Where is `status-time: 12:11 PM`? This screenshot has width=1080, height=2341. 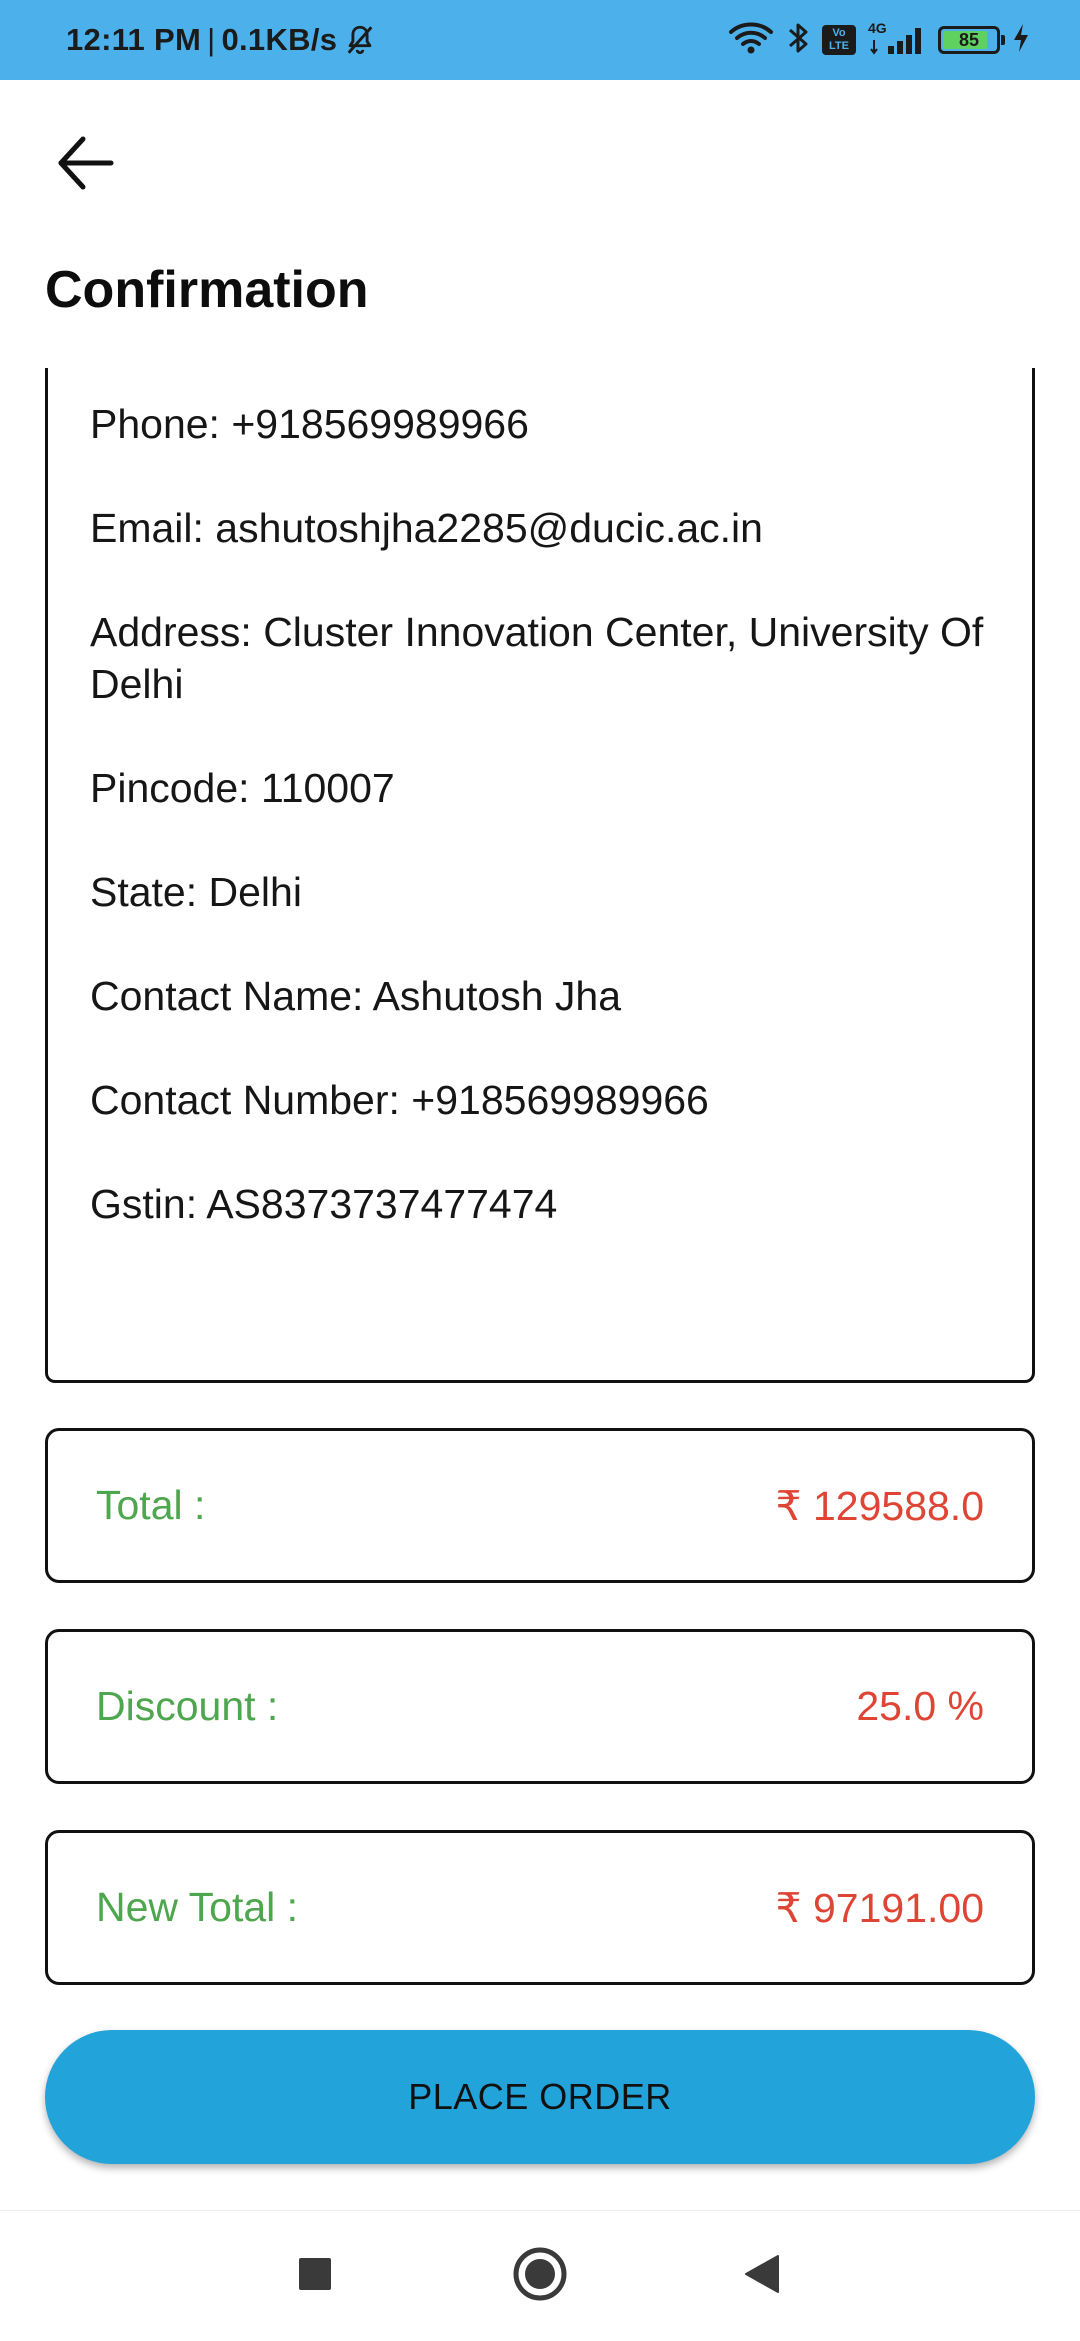 status-time: 12:11 PM is located at coordinates (134, 39).